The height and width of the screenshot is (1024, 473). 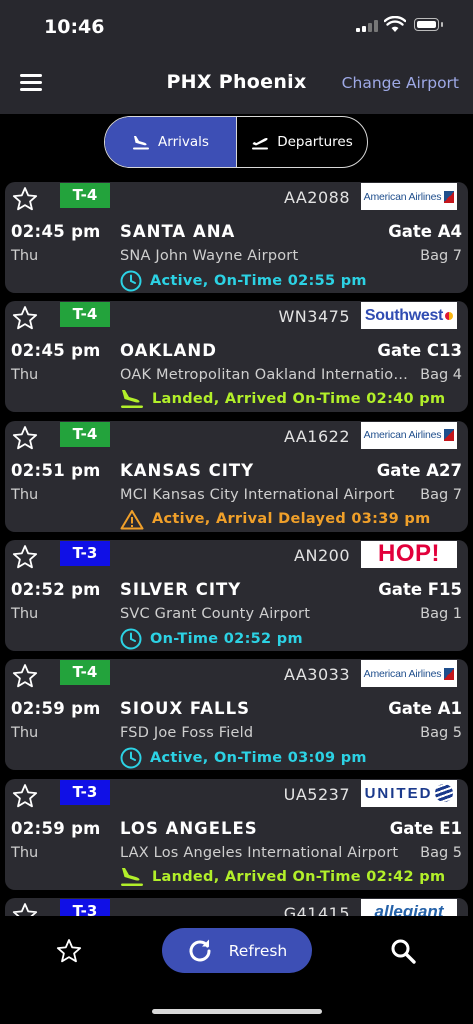 I want to click on arrivals-departures-toggle: Arrivals Departures, so click(x=236, y=142).